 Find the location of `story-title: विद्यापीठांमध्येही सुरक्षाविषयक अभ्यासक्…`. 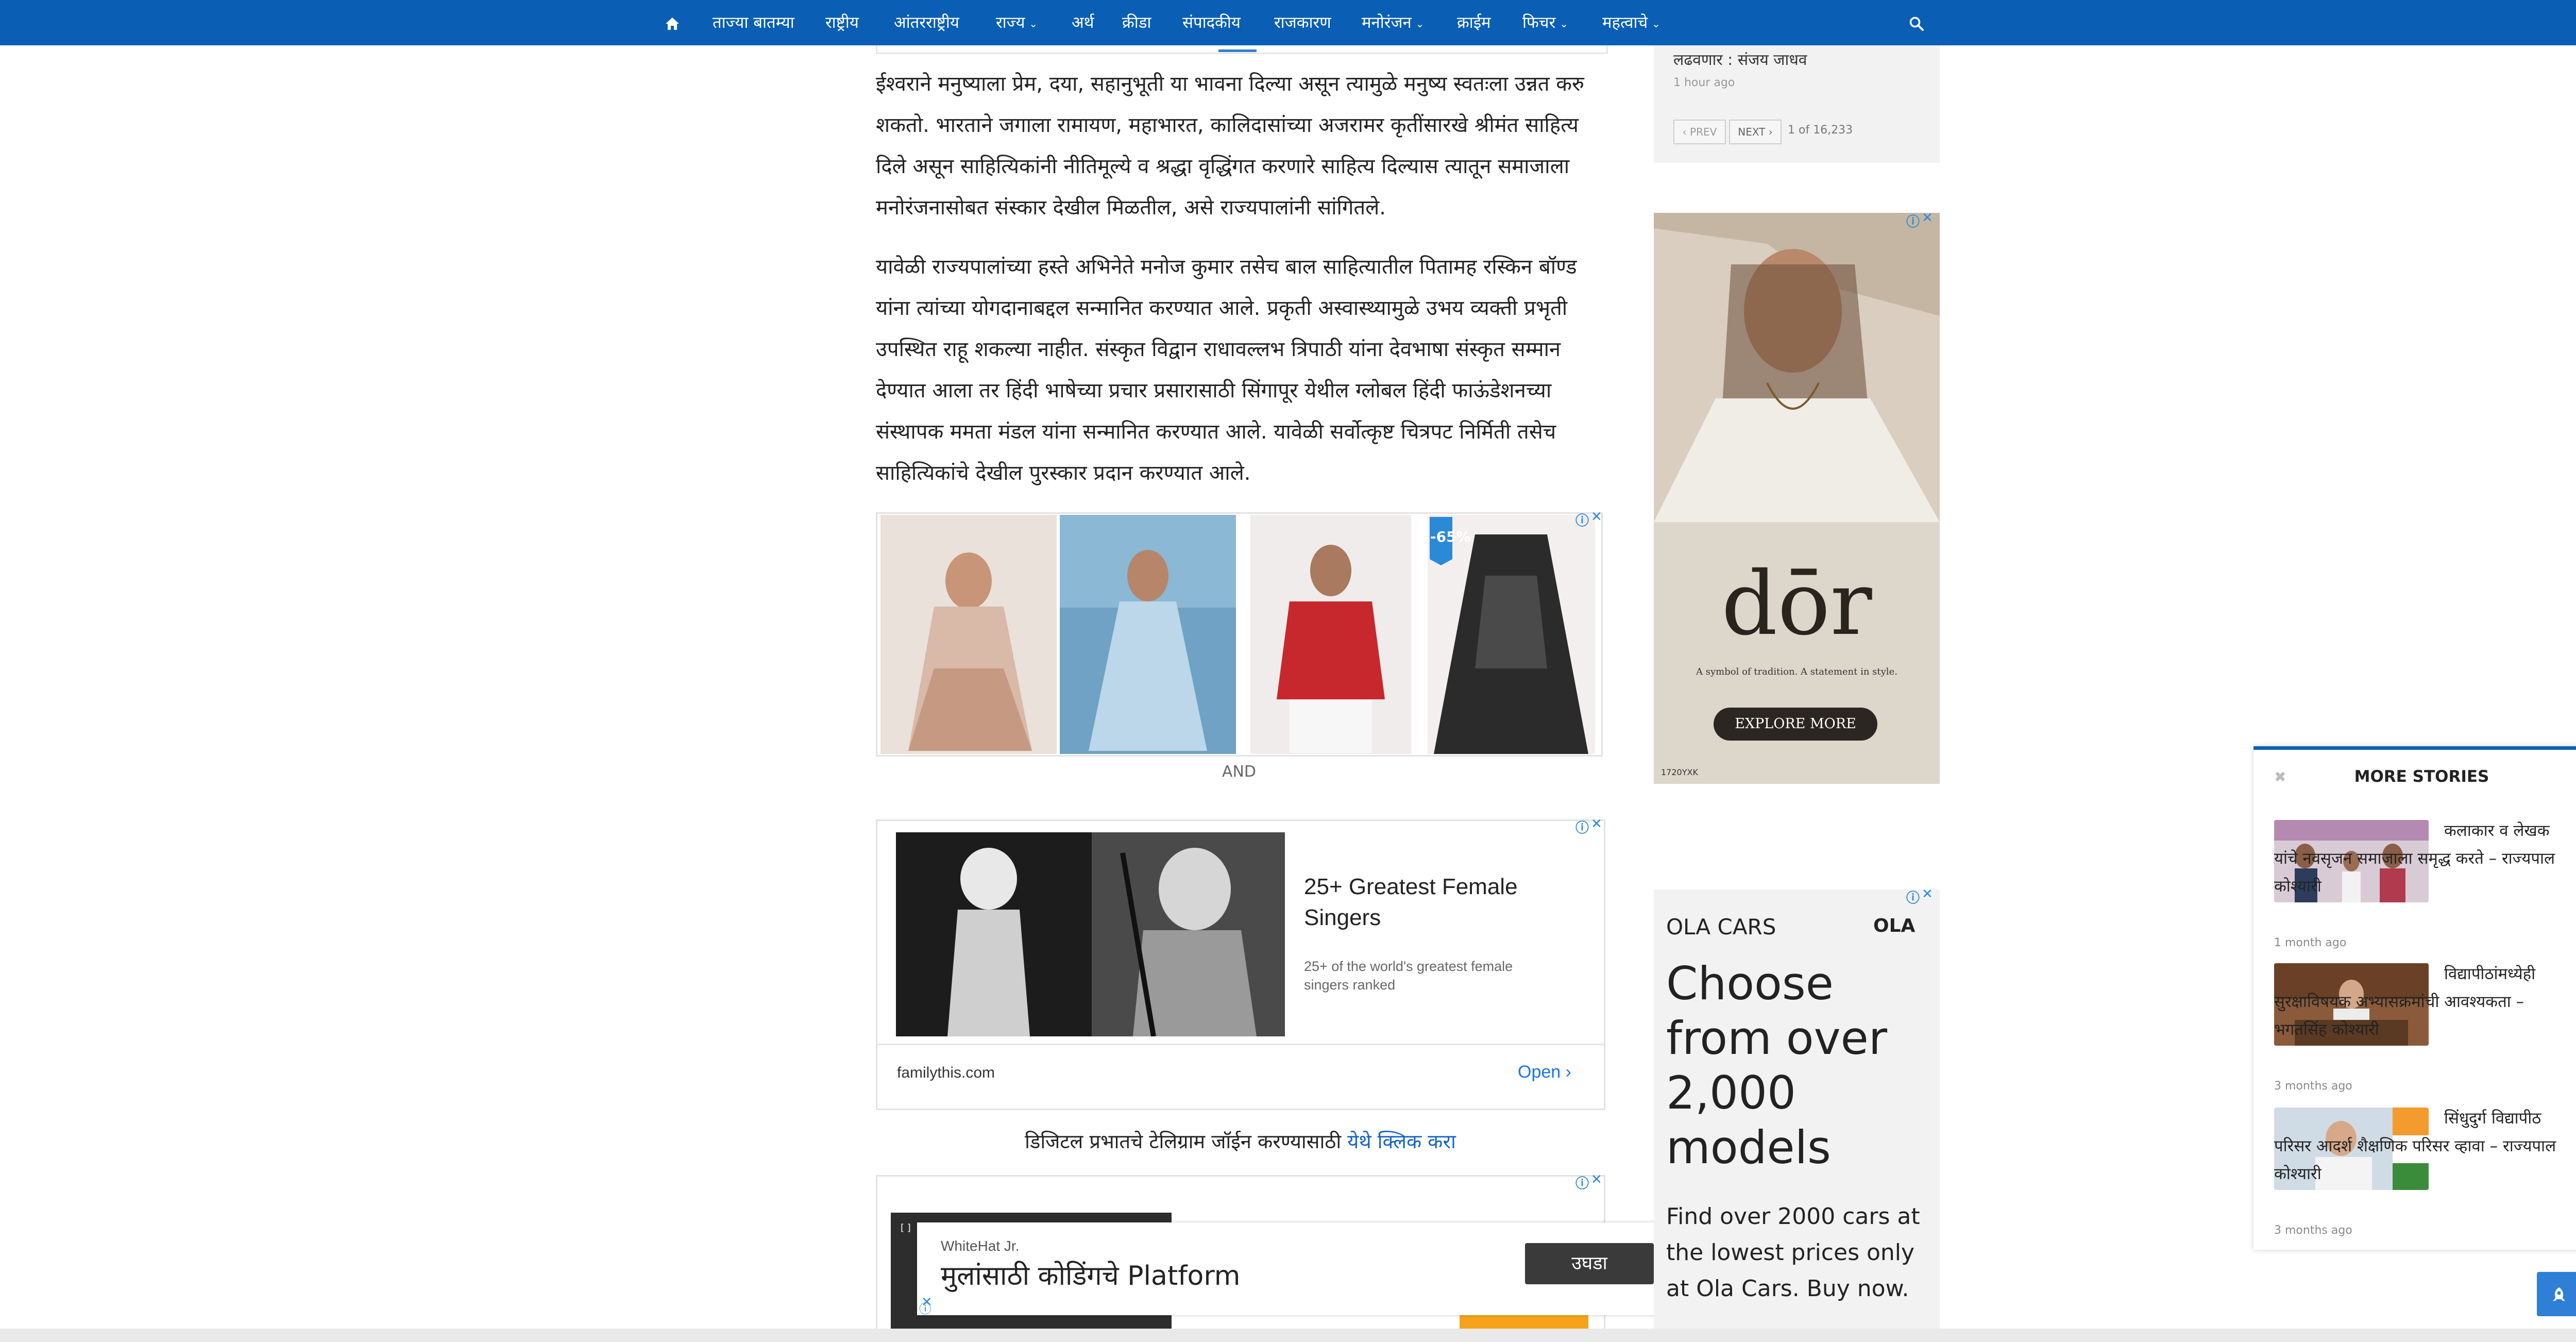

story-title: विद्यापीठांमध्येही सुरक्षाविषयक अभ्यासक्… is located at coordinates (2418, 1002).